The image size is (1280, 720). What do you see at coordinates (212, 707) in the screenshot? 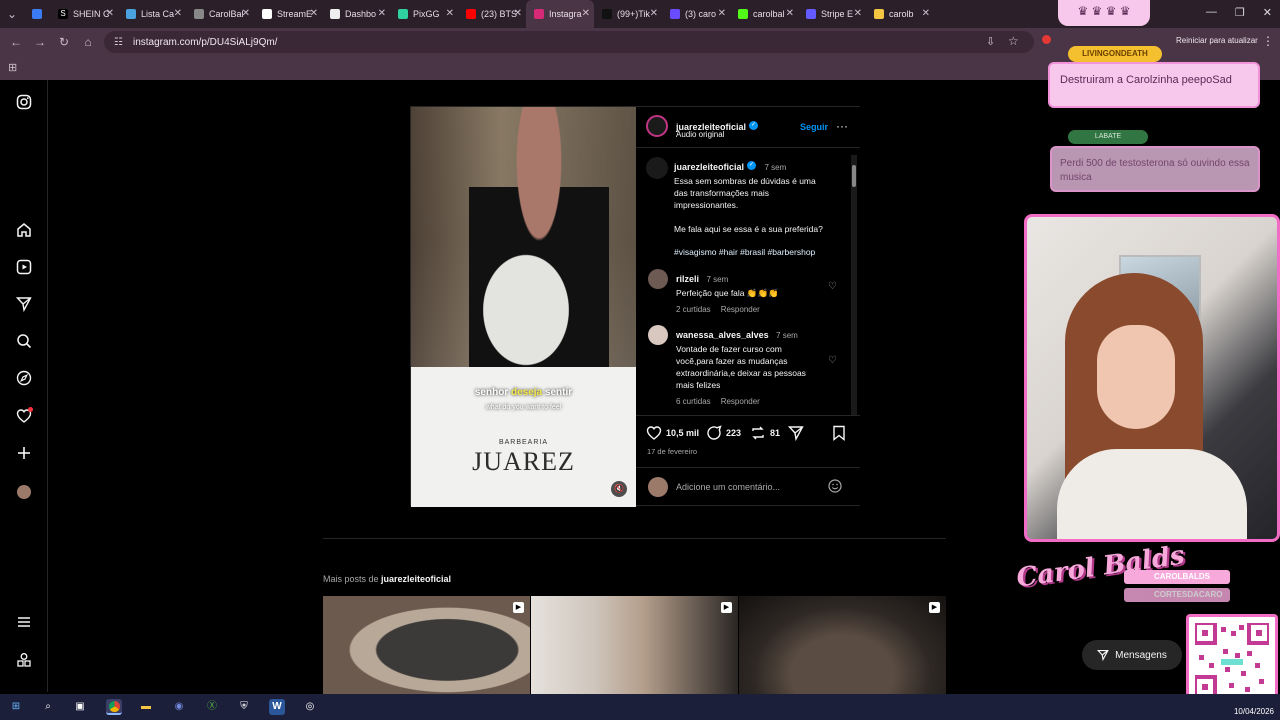
I see `xbox-icon: Ⓧ` at bounding box center [212, 707].